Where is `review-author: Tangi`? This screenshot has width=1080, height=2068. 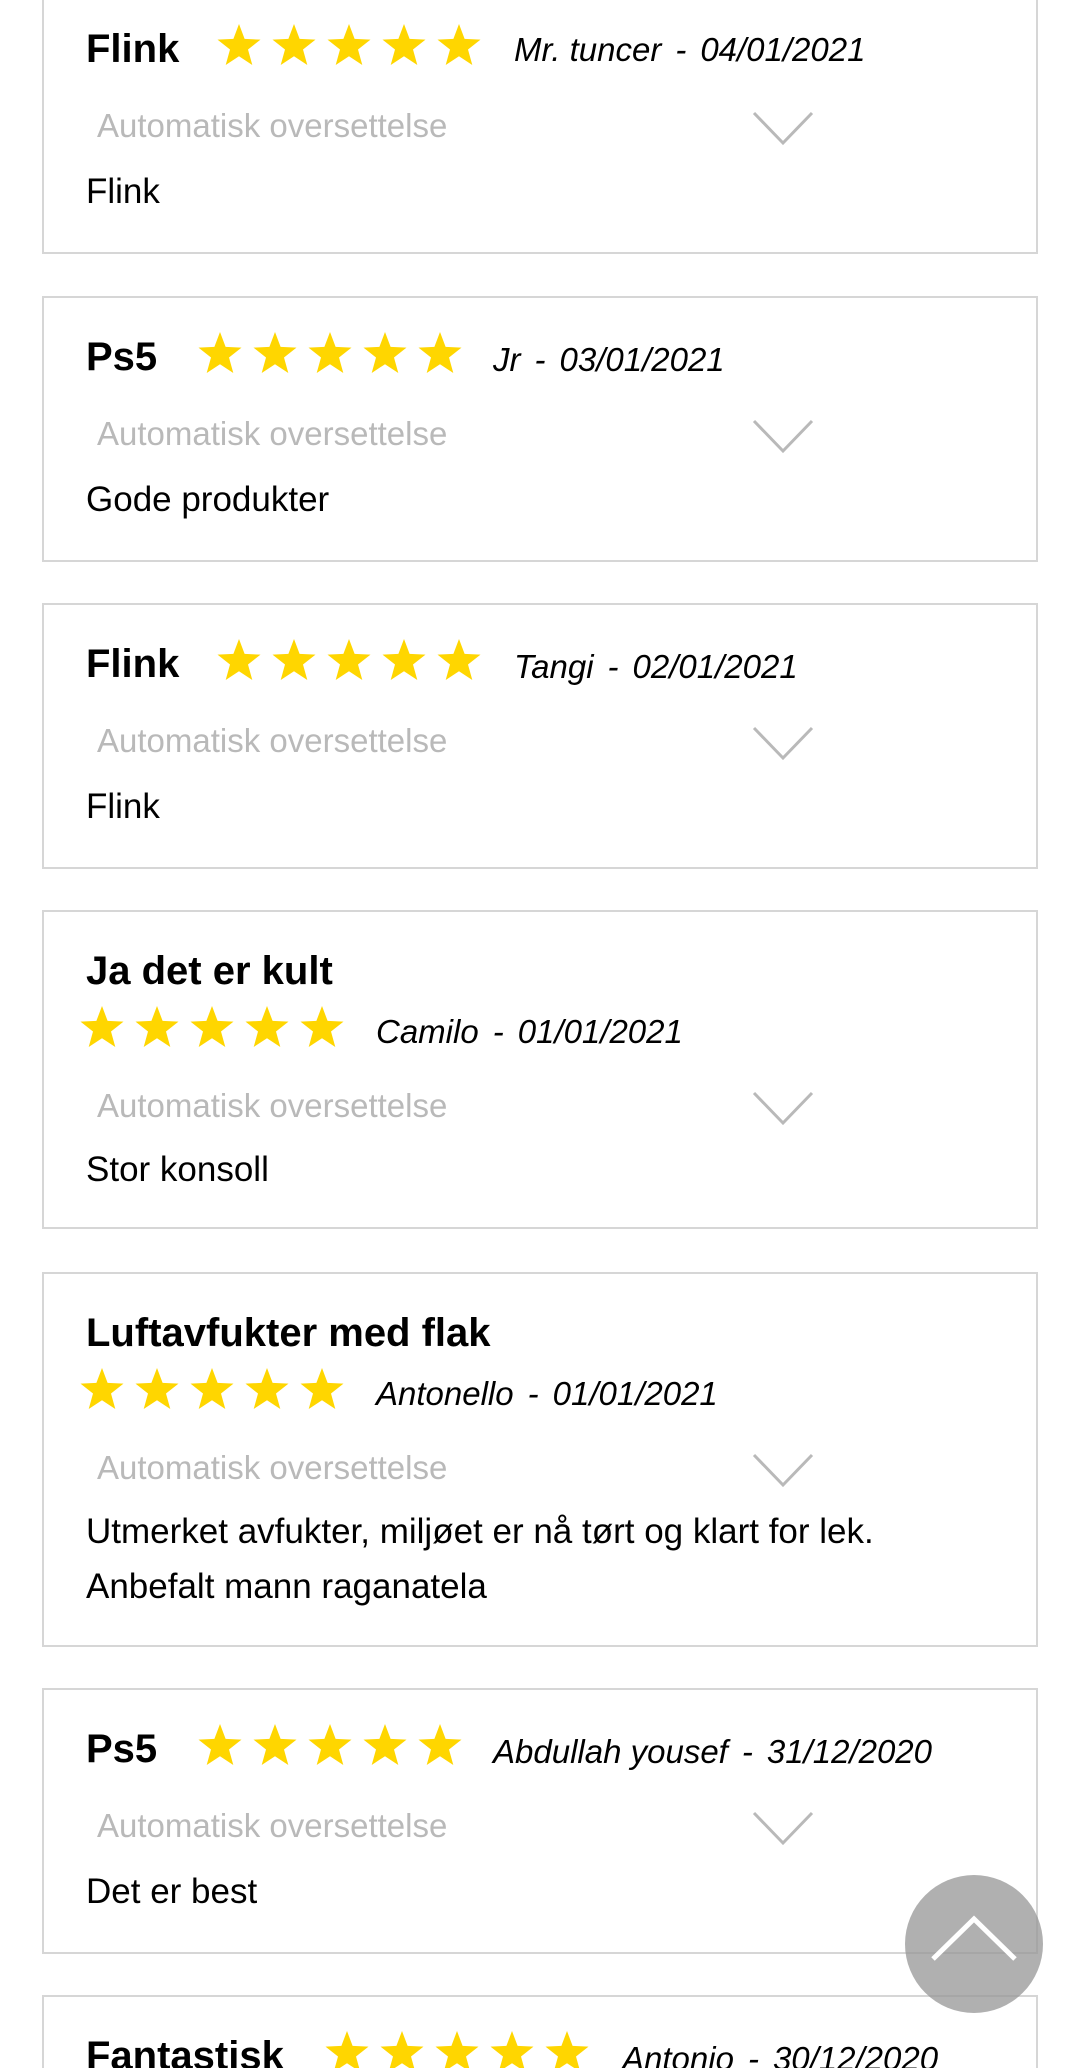 review-author: Tangi is located at coordinates (554, 666).